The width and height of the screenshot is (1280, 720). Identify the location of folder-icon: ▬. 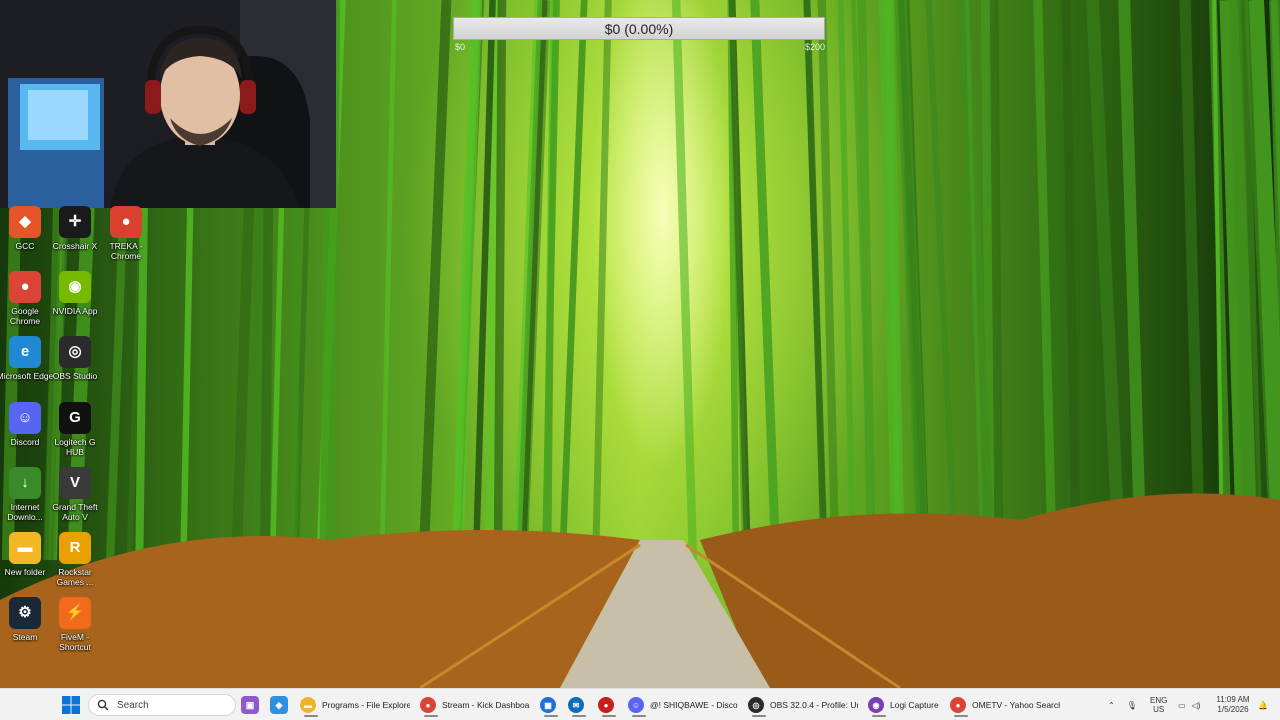
(25, 548).